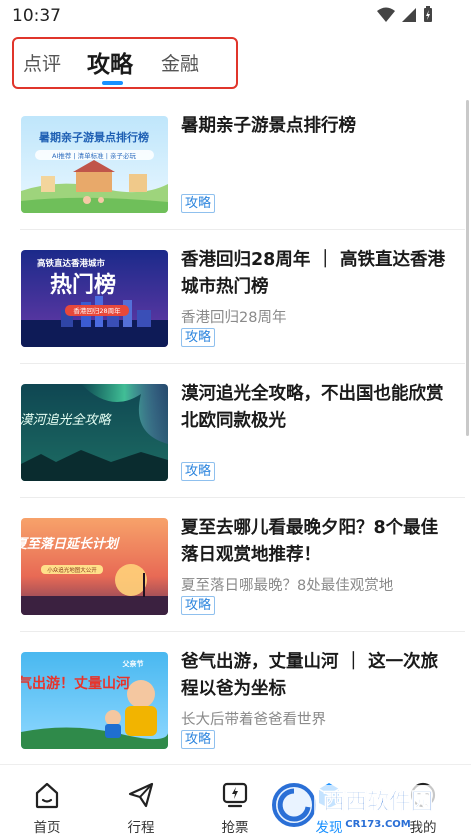  I want to click on article-subtitle: 长大后带着爸爸看世界, so click(253, 720).